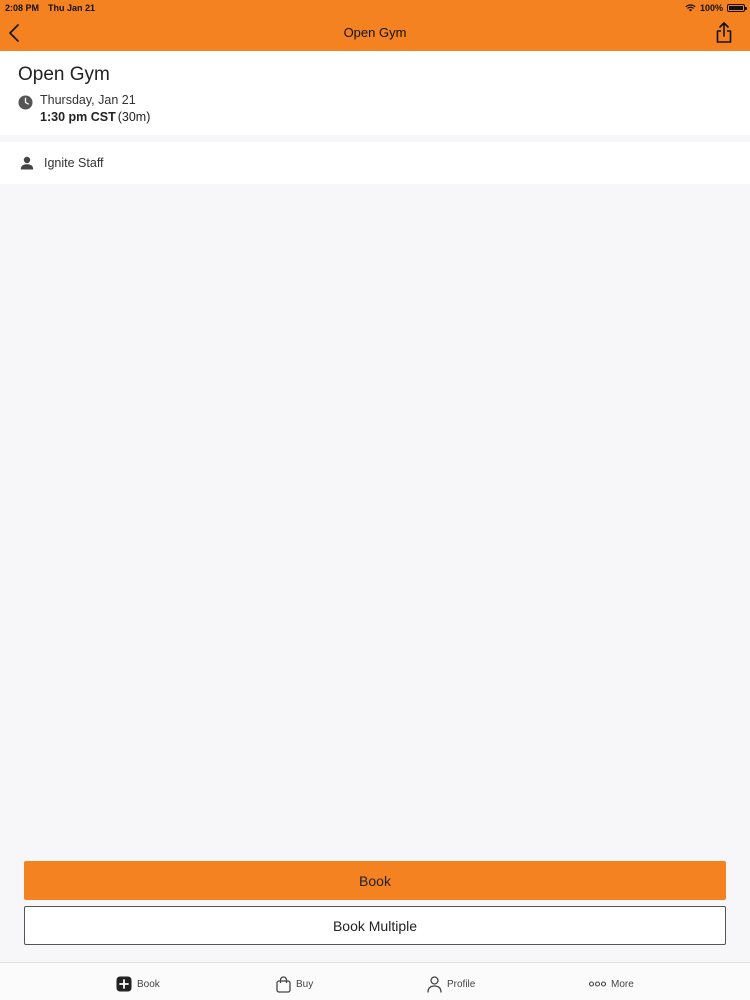 This screenshot has width=750, height=1000. Describe the element at coordinates (27, 163) in the screenshot. I see `person-icon` at that location.